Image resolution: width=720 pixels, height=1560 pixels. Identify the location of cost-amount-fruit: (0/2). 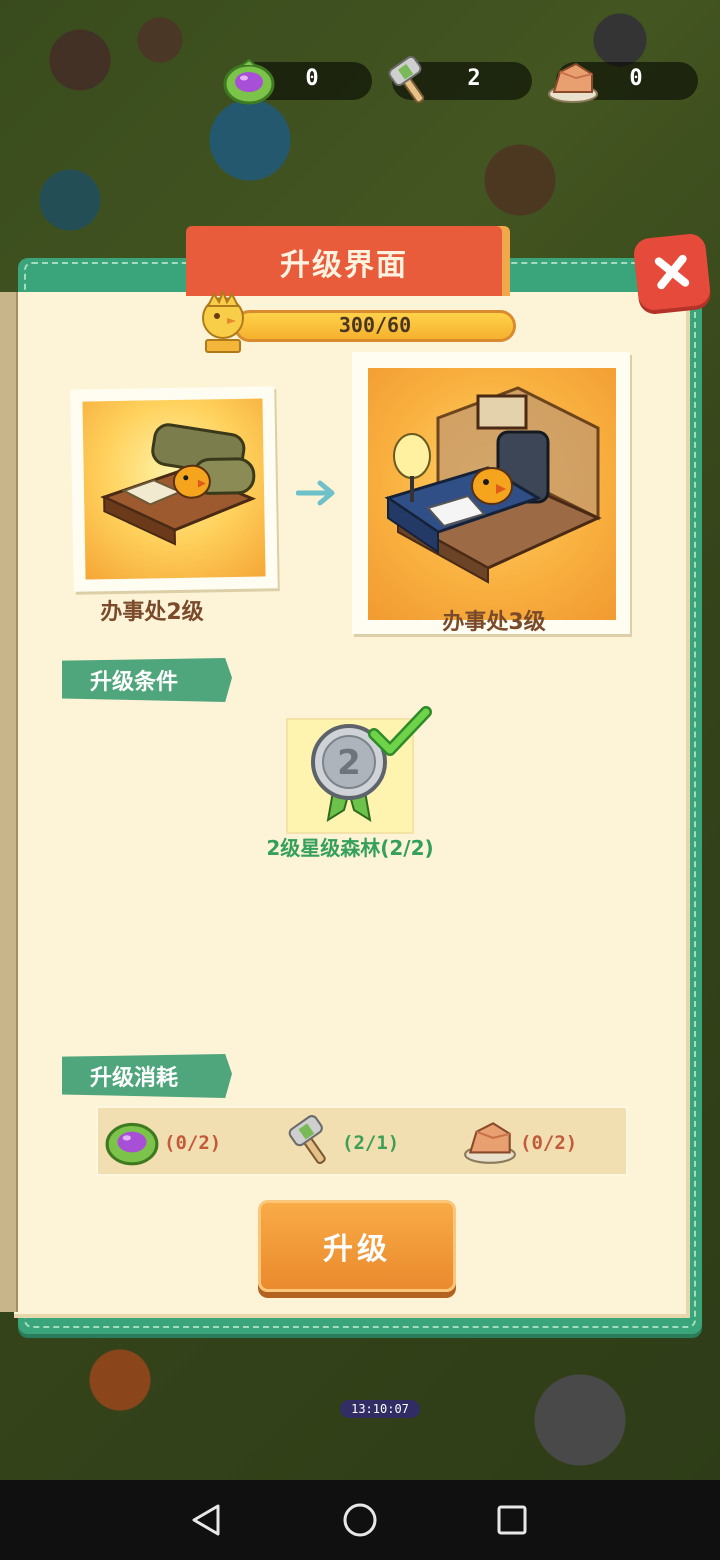
(193, 1143).